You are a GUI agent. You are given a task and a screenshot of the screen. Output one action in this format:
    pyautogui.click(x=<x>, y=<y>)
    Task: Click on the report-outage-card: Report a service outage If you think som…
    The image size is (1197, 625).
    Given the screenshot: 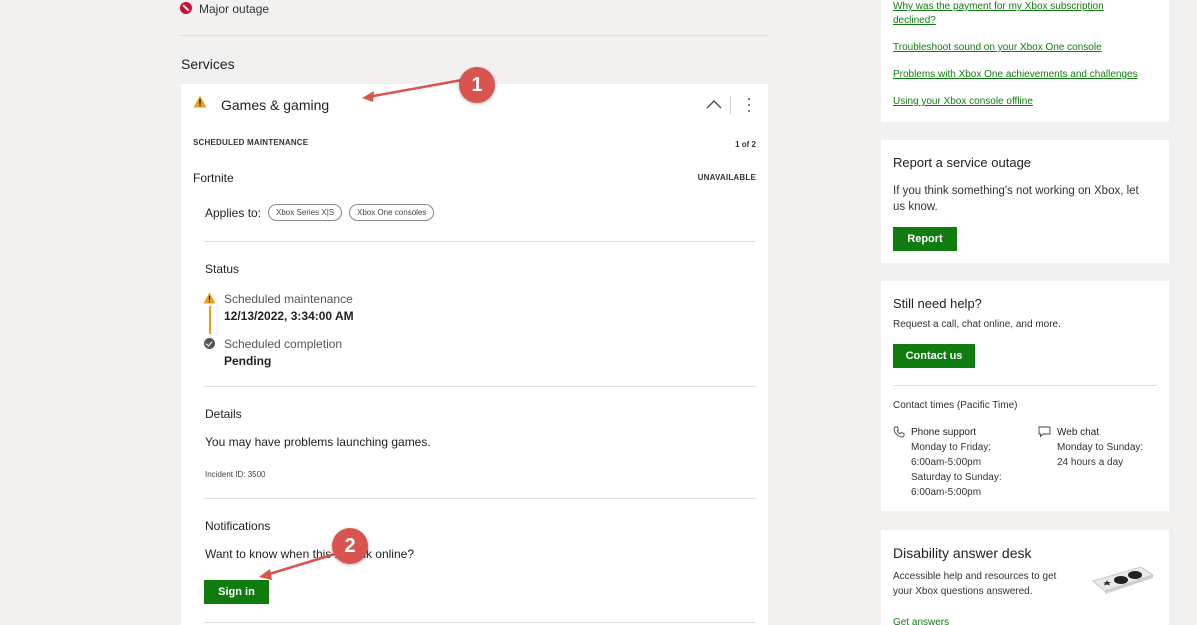 What is the action you would take?
    pyautogui.click(x=1025, y=201)
    